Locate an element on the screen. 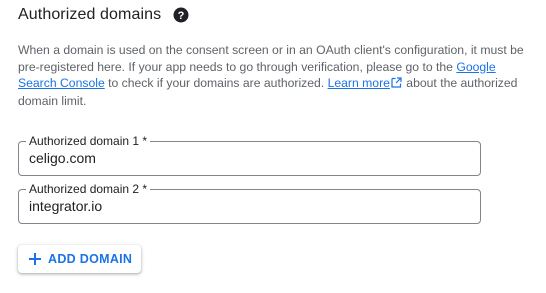  authorized-domain-2-label: Authorized domain 2 * is located at coordinates (88, 189).